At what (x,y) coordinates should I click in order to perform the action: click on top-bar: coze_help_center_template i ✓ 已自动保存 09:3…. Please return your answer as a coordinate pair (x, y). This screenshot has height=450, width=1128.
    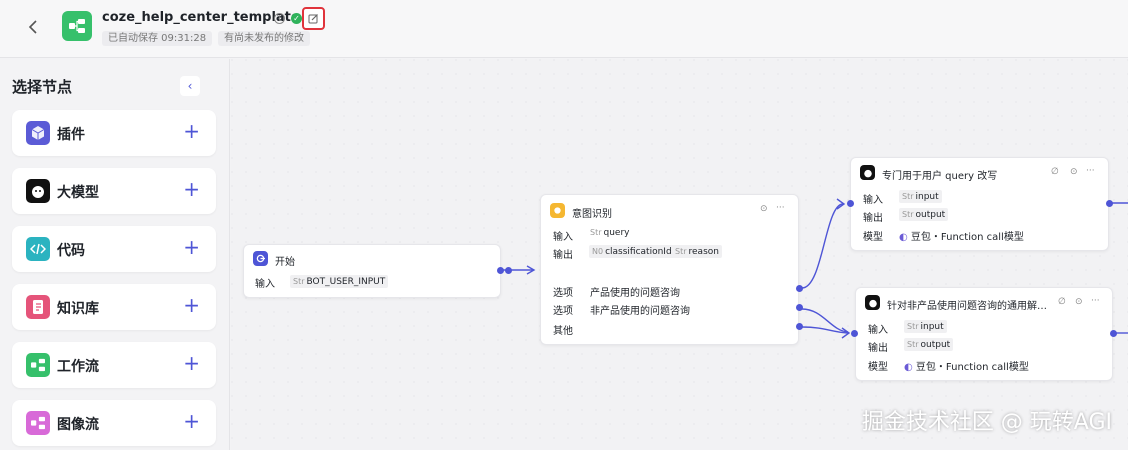
    Looking at the image, I should click on (564, 29).